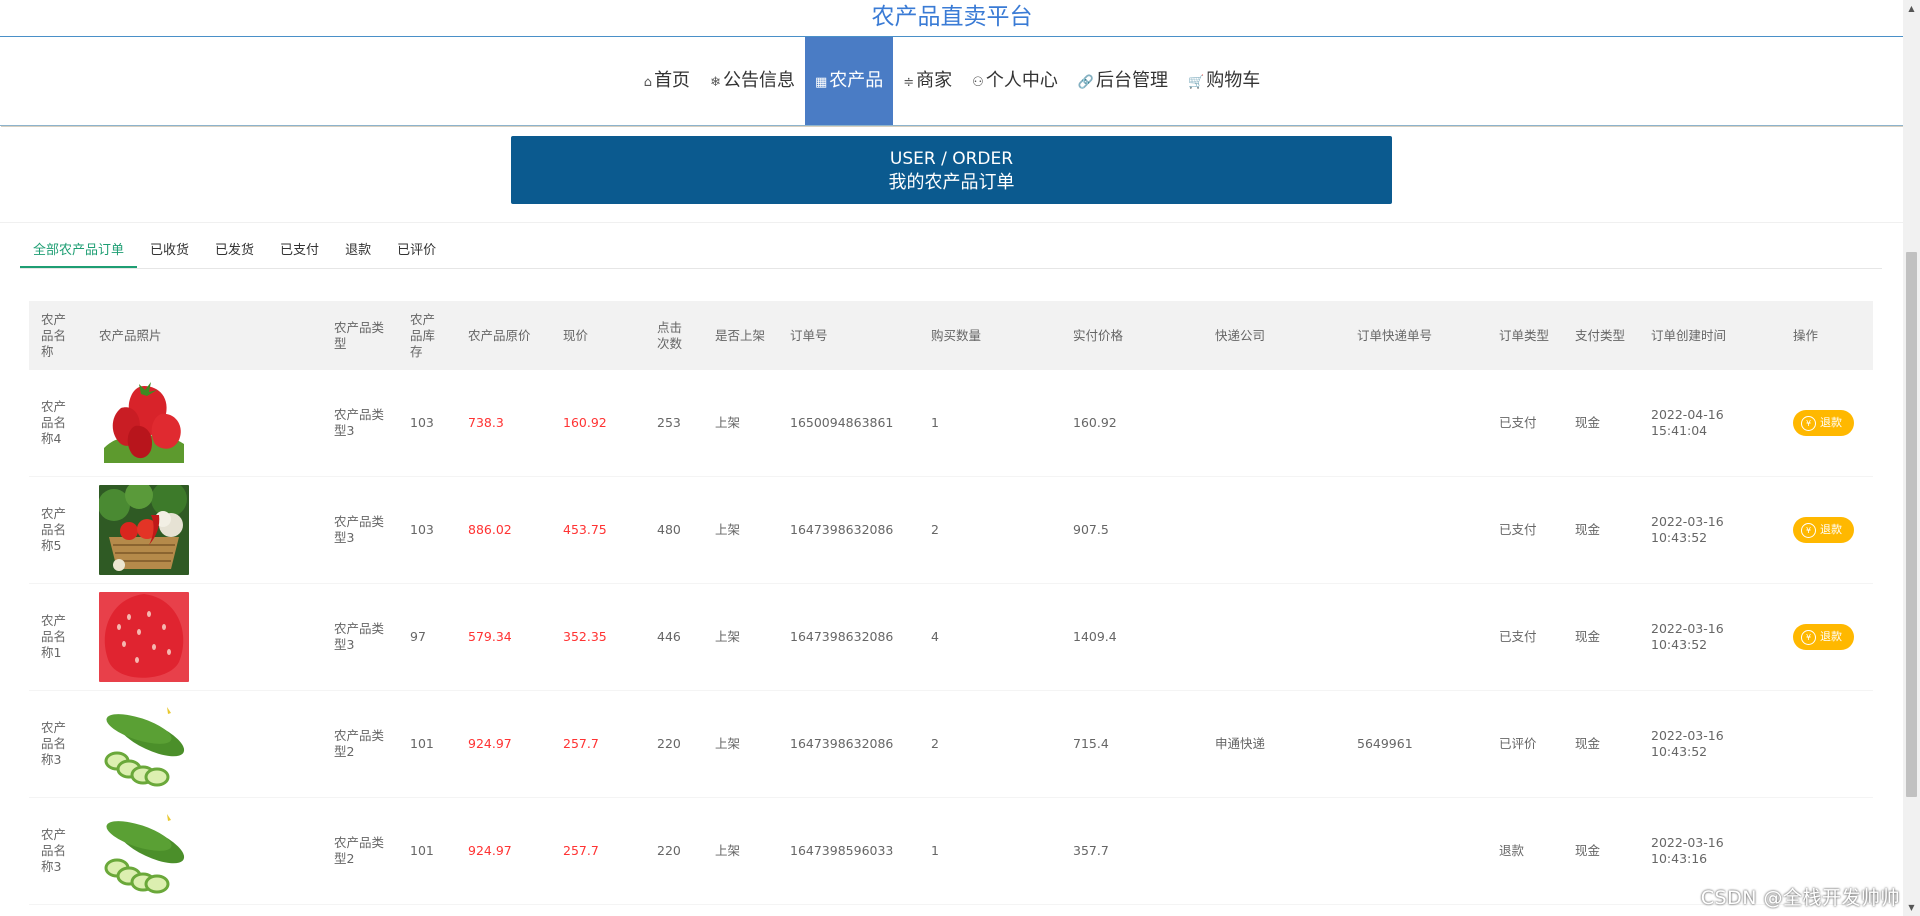  What do you see at coordinates (674, 423) in the screenshot?
I see `clicks-cell: 253` at bounding box center [674, 423].